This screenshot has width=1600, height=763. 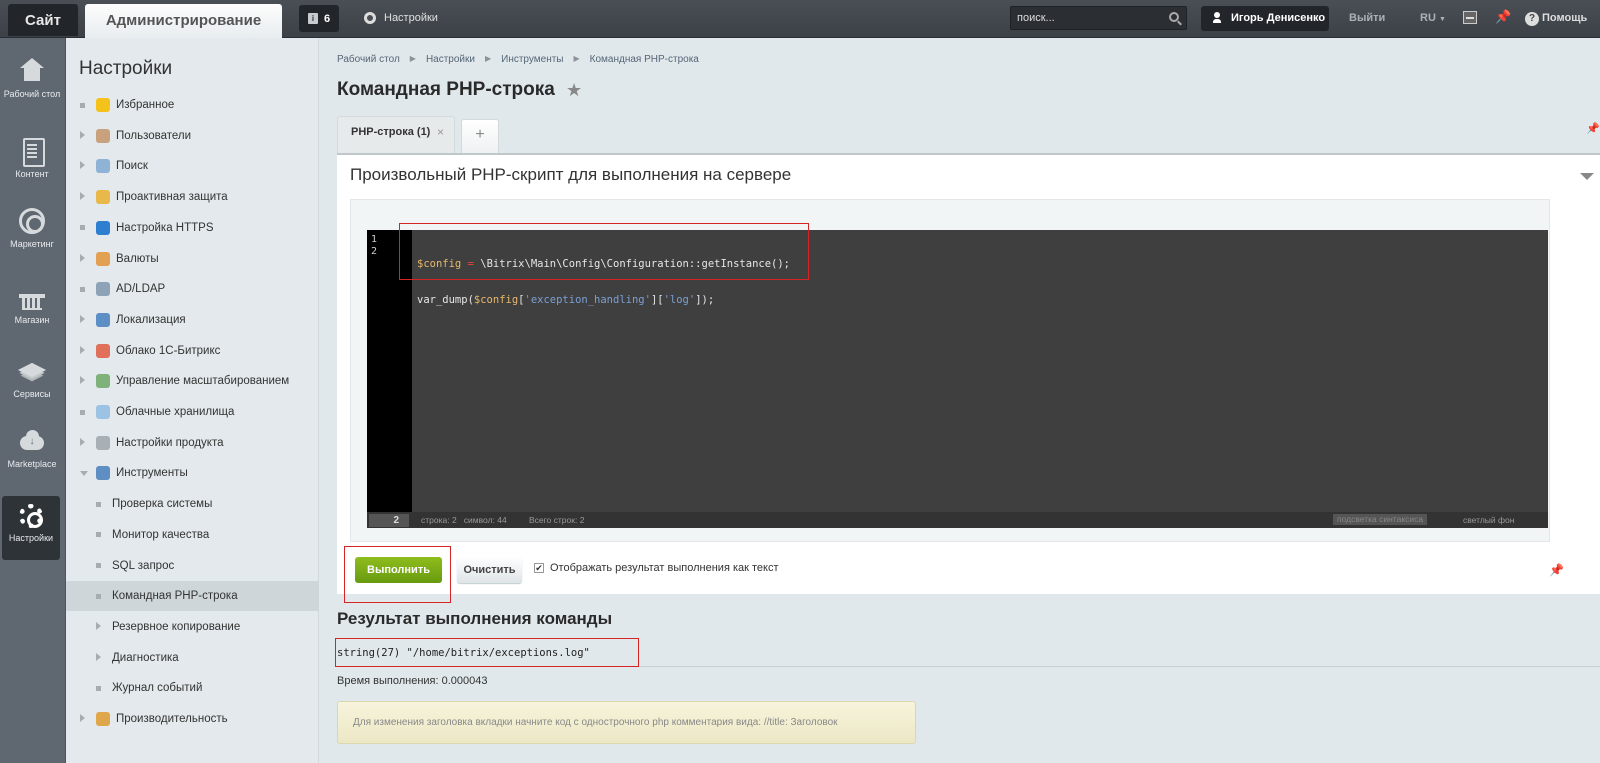 I want to click on help-label: Помощь, so click(x=1565, y=18).